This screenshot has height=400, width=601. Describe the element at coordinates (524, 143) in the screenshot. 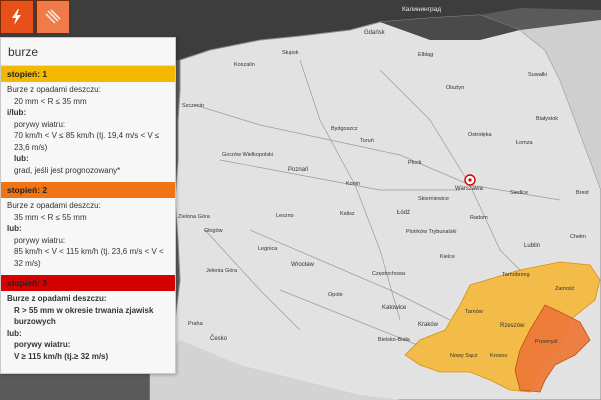

I see `map-label-lomza: Łomża` at that location.